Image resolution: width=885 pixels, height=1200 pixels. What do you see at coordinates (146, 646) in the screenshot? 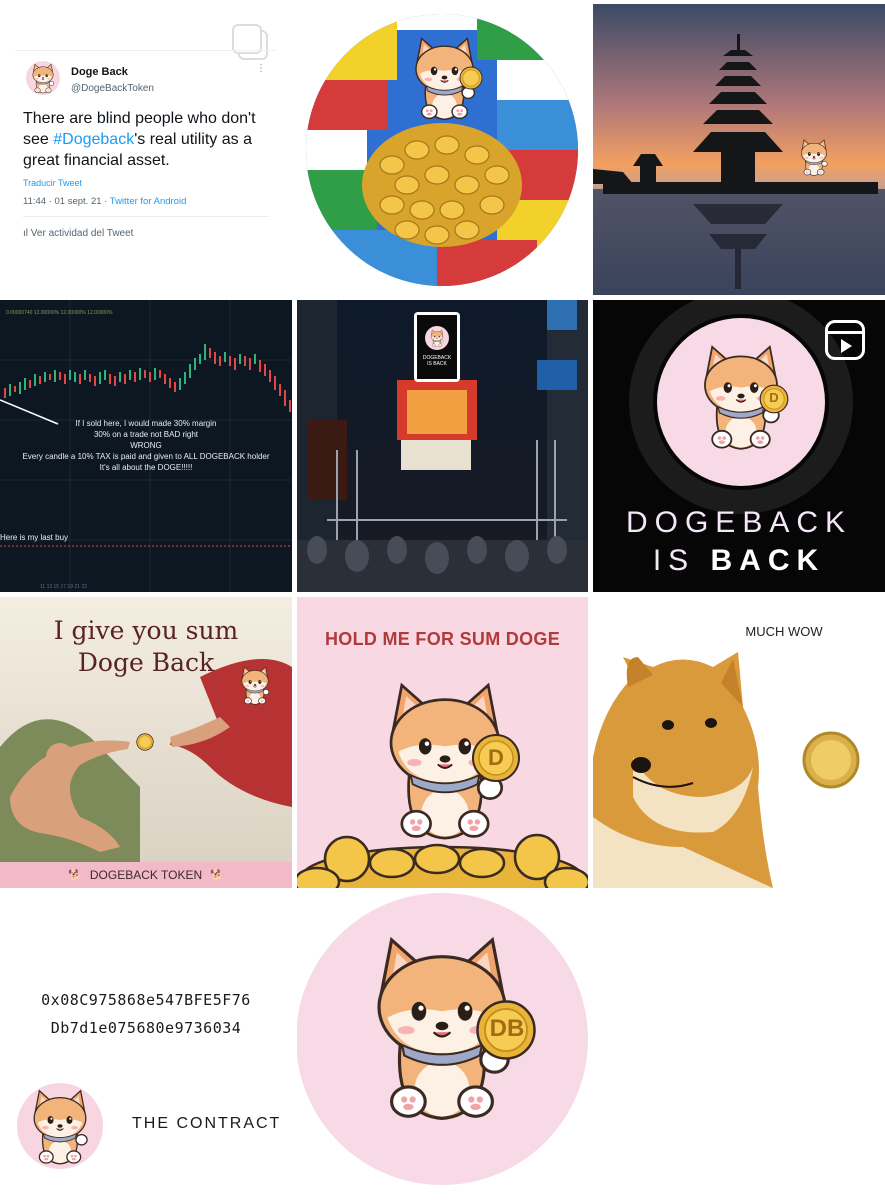
I see `meme-title: I give you sum Doge Back` at bounding box center [146, 646].